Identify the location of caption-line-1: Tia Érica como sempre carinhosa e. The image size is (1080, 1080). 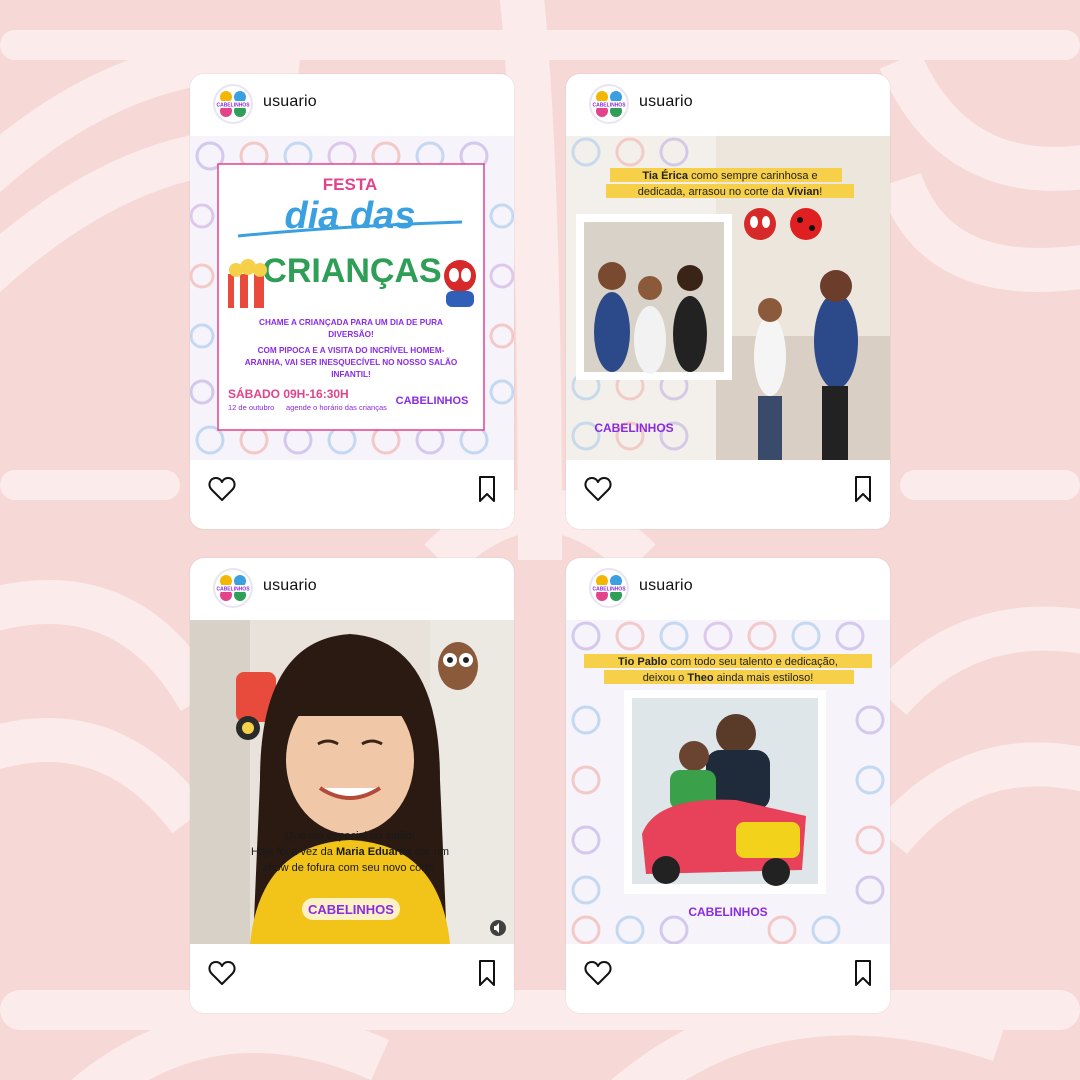
(729, 175).